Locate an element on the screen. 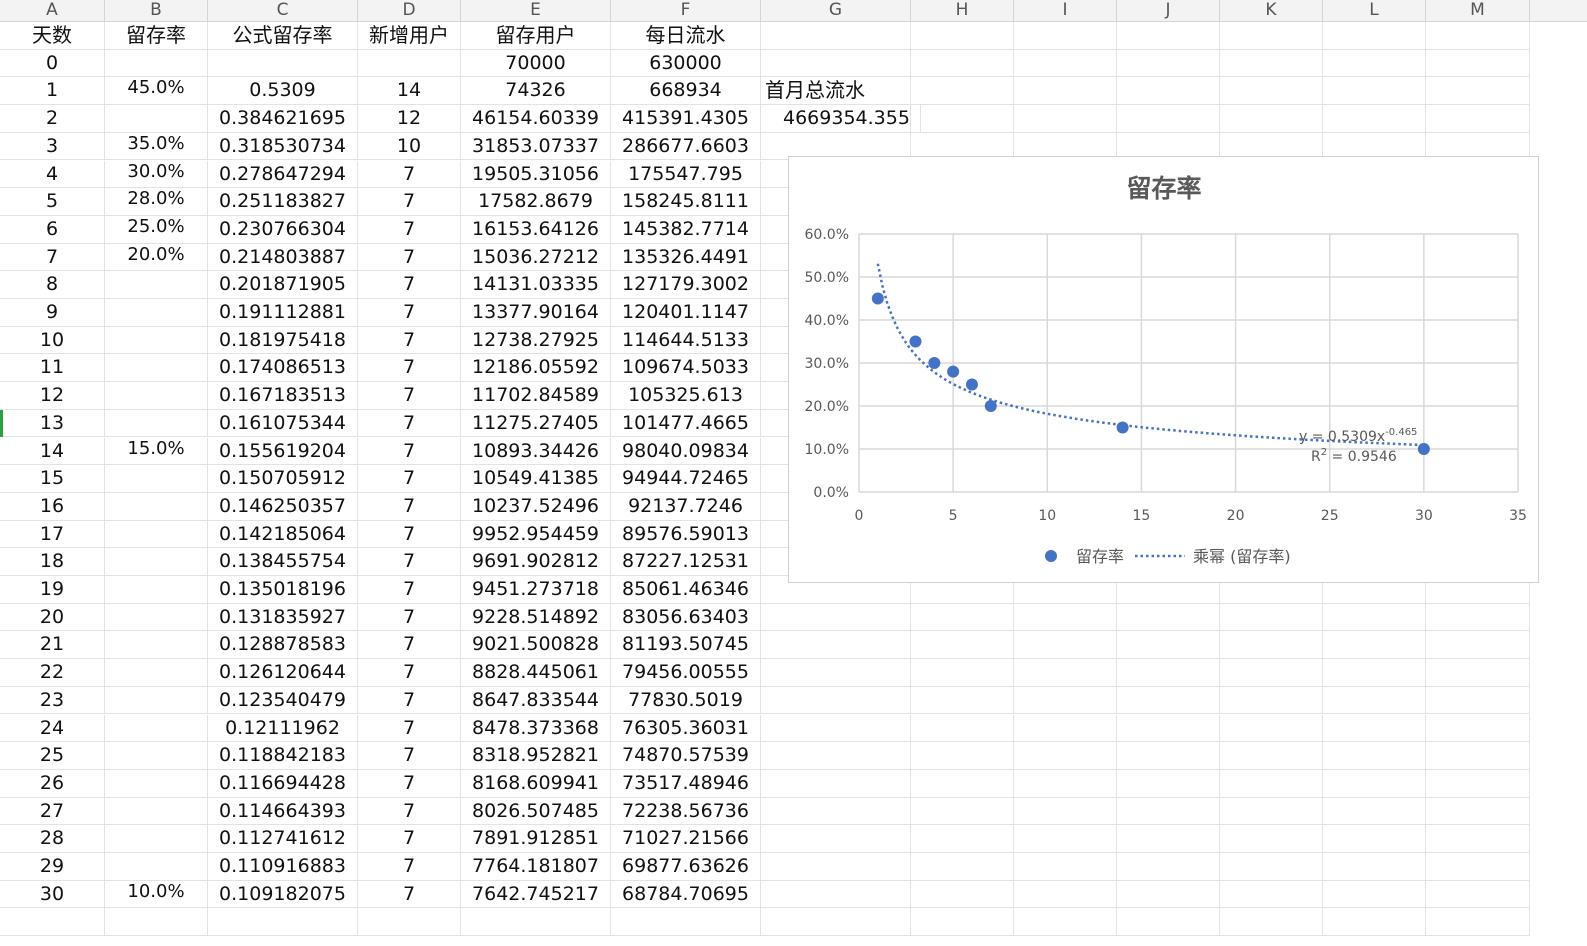  table-cell: 0.174086513 is located at coordinates (283, 368).